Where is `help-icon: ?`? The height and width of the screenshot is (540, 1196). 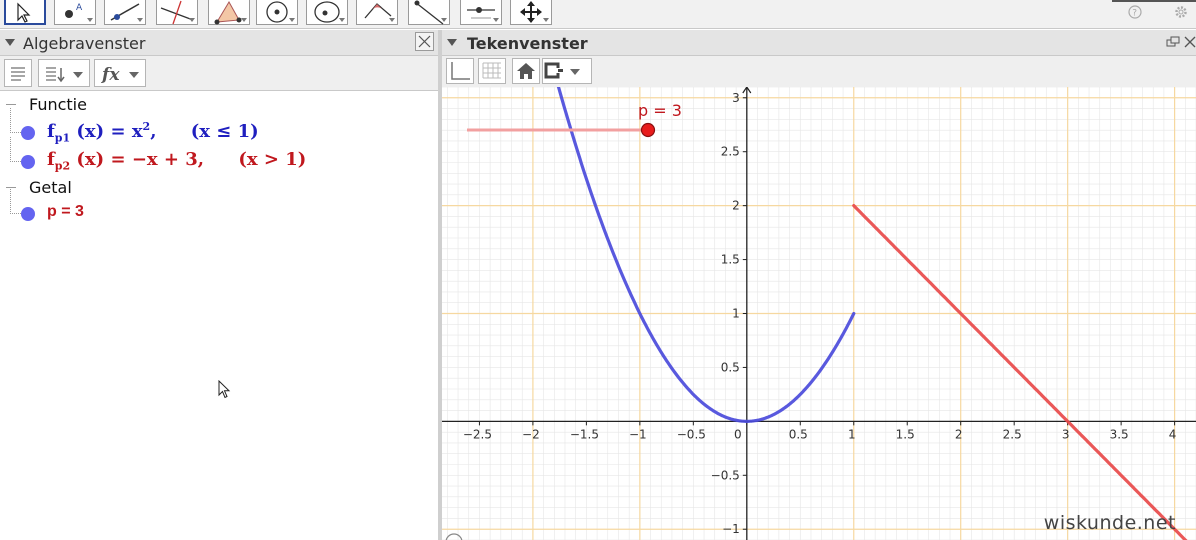
help-icon: ? is located at coordinates (1135, 12).